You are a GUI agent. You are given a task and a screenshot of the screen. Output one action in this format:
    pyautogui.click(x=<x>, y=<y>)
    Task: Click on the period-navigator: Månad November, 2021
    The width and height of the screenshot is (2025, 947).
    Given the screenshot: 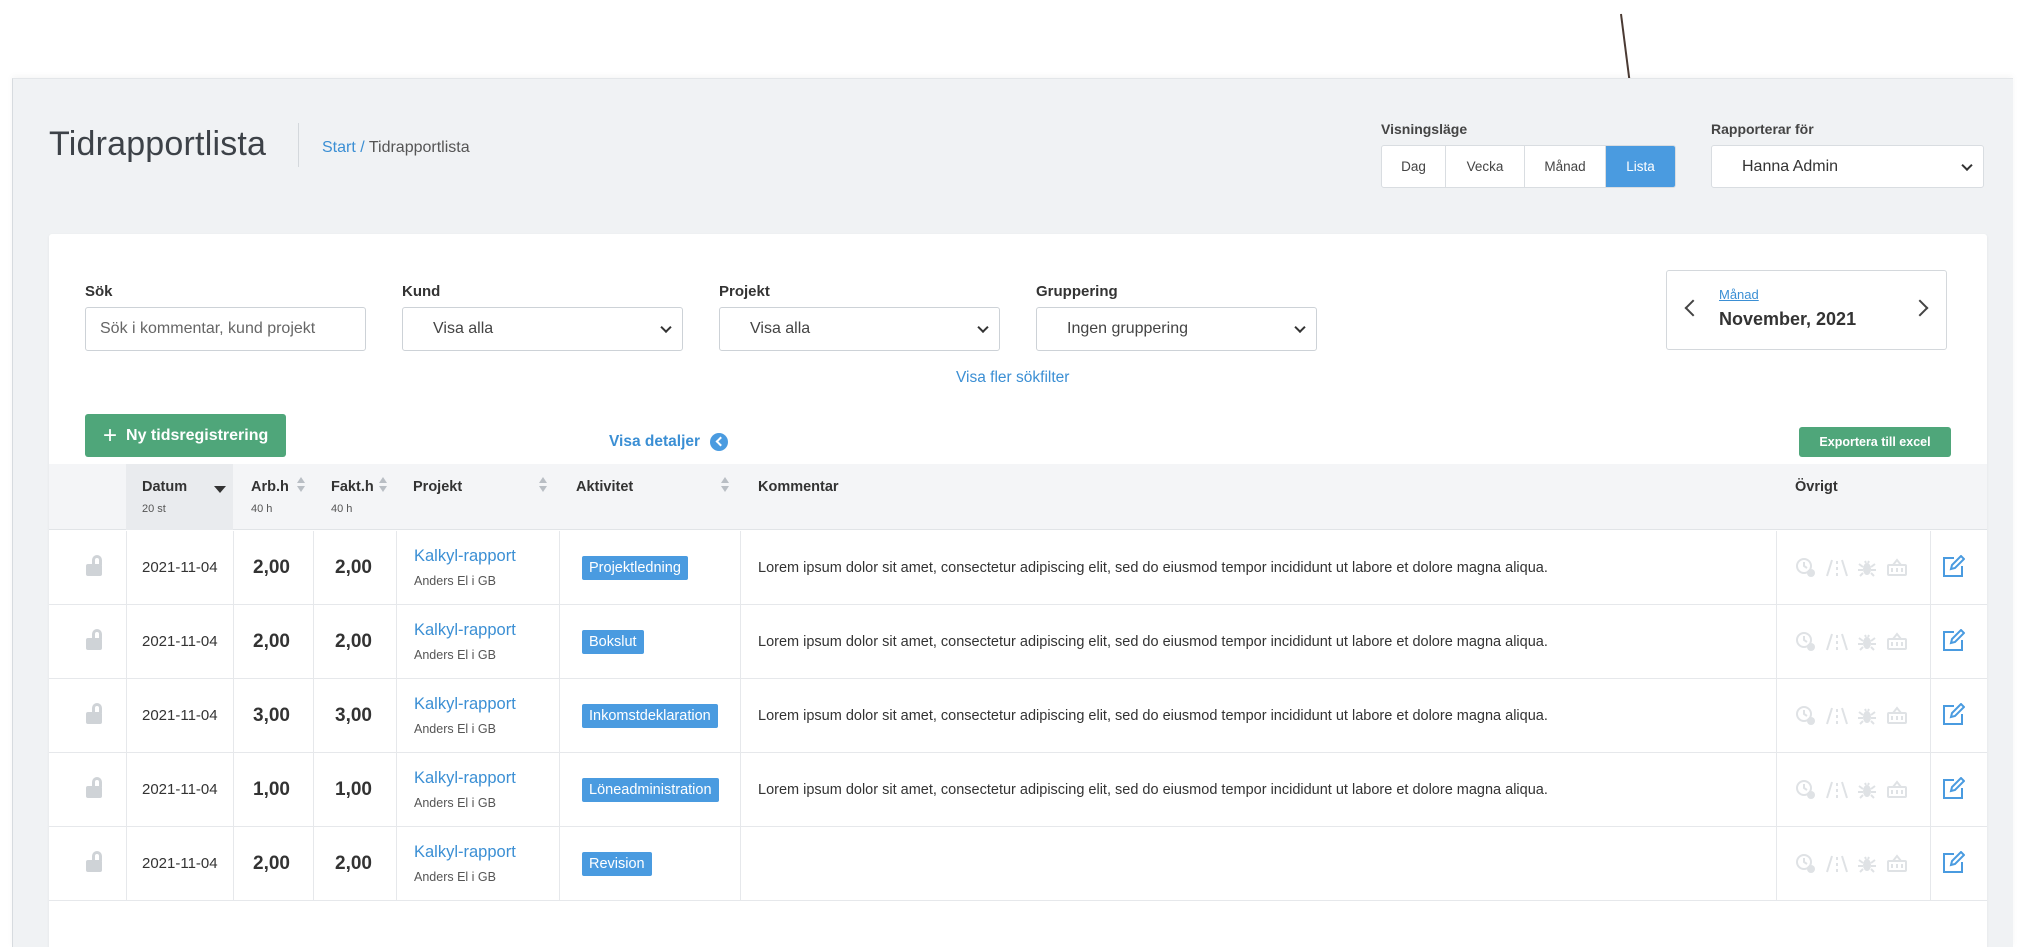 What is the action you would take?
    pyautogui.click(x=1806, y=310)
    